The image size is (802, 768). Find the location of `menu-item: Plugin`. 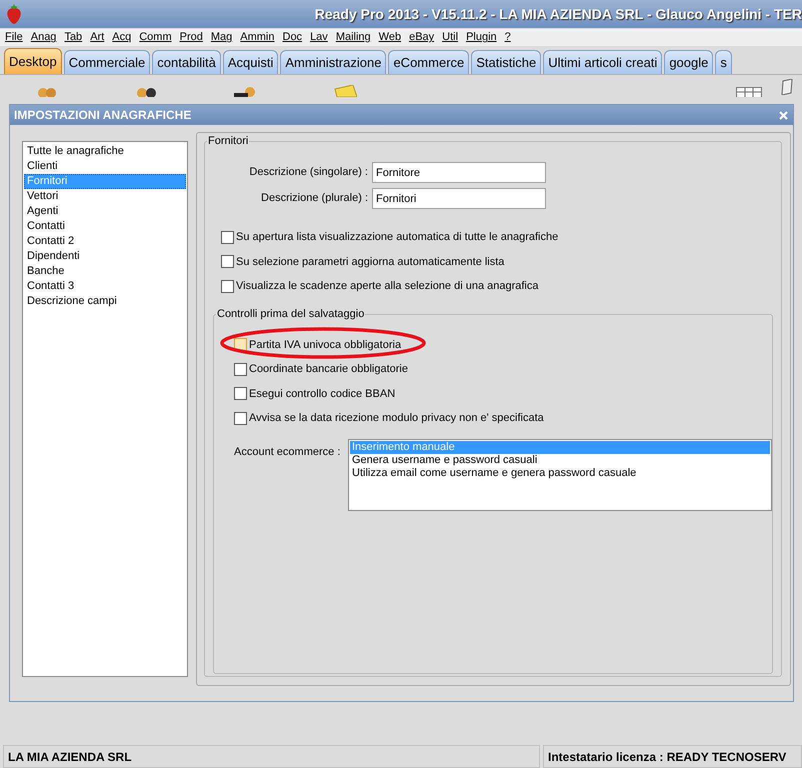

menu-item: Plugin is located at coordinates (481, 37).